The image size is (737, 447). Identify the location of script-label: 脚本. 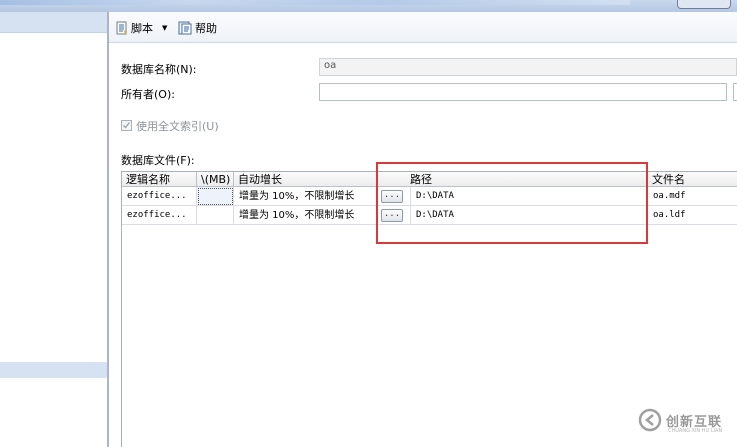
(142, 28).